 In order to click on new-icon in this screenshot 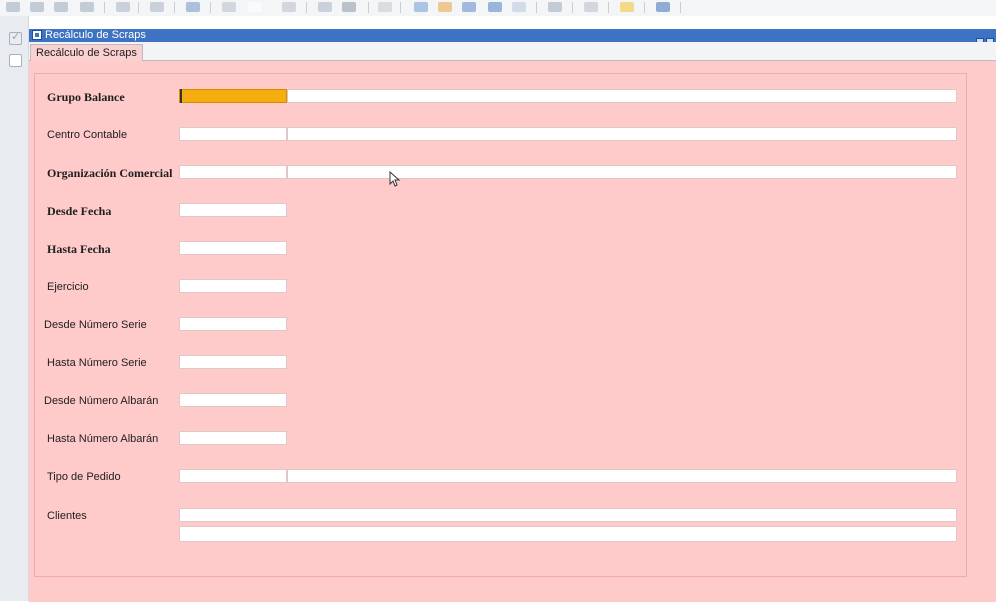, I will do `click(289, 7)`.